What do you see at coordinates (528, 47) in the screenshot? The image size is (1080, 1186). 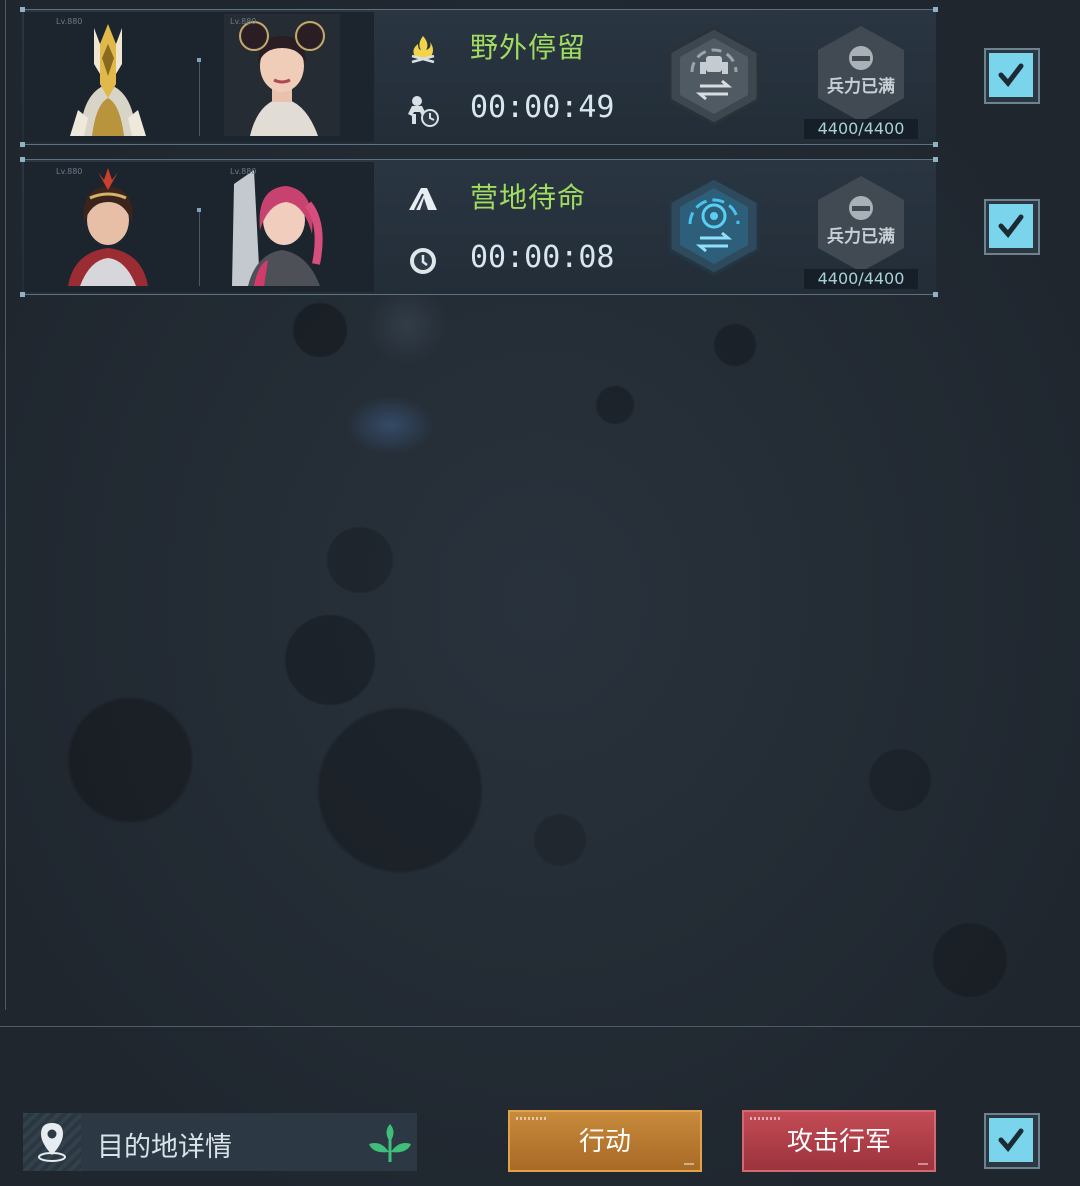 I see `march-status-text: 野外停留` at bounding box center [528, 47].